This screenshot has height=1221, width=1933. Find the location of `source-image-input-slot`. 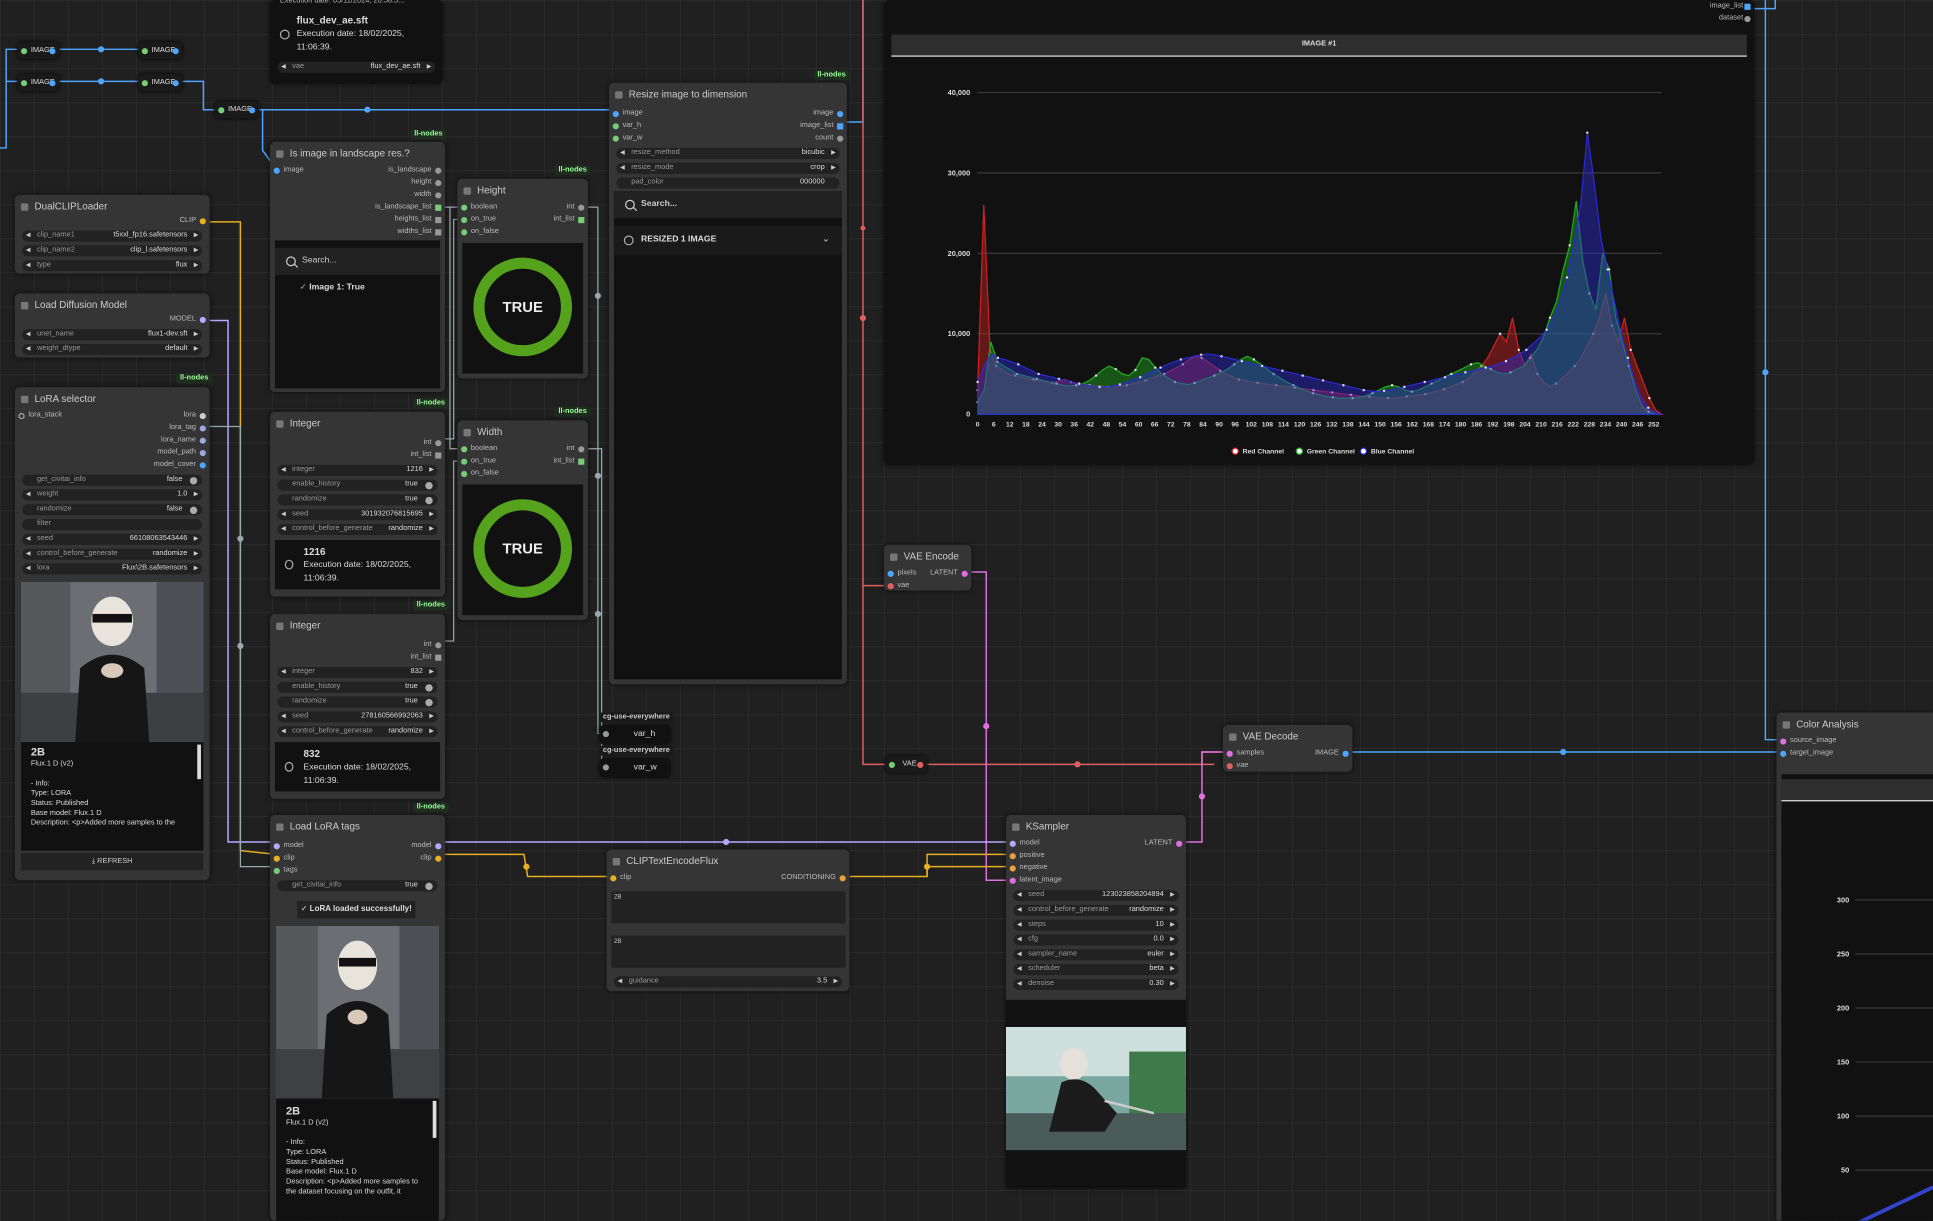

source-image-input-slot is located at coordinates (1783, 740).